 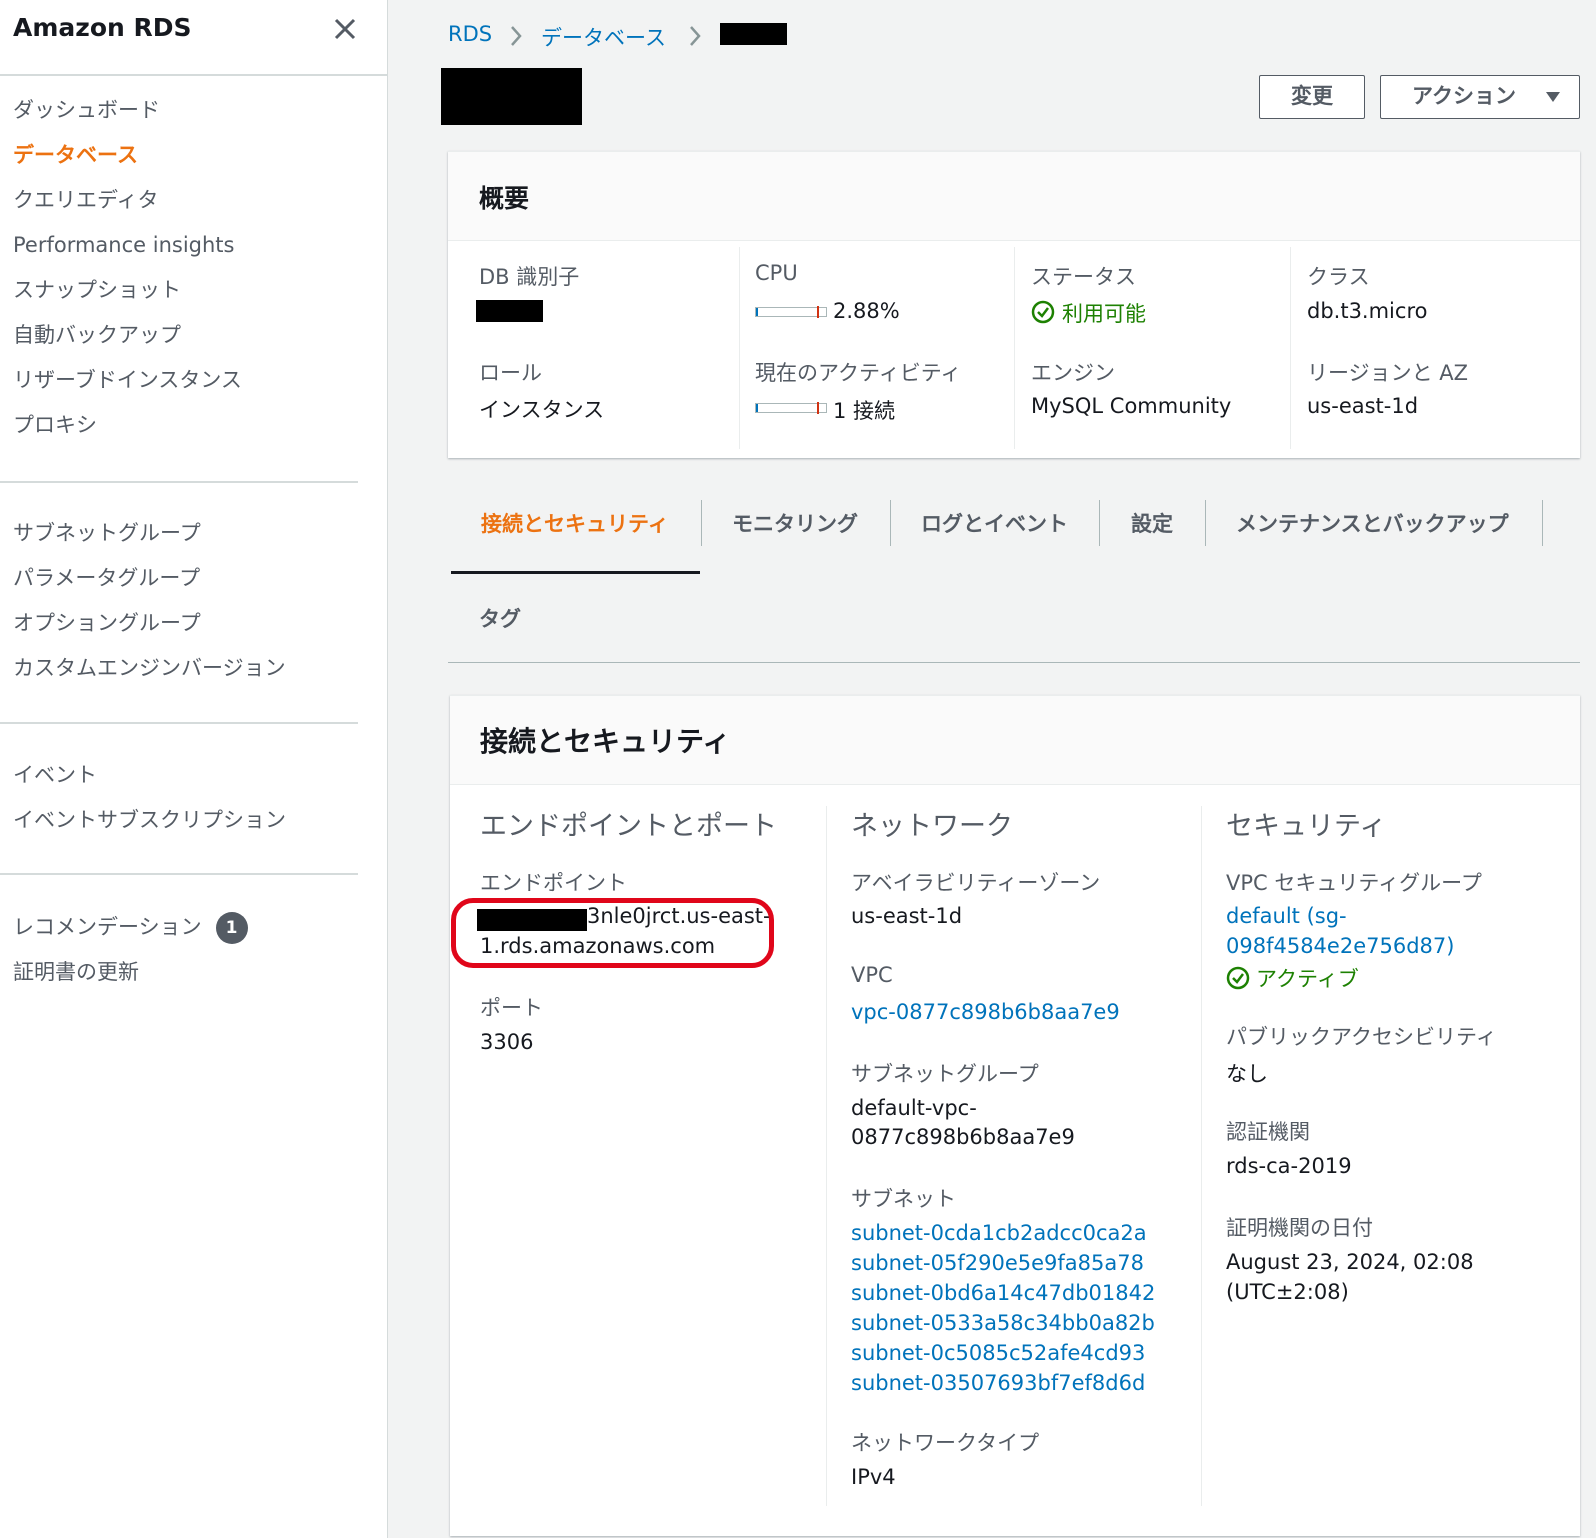 What do you see at coordinates (757, 312) in the screenshot?
I see `cpu-meter-fill` at bounding box center [757, 312].